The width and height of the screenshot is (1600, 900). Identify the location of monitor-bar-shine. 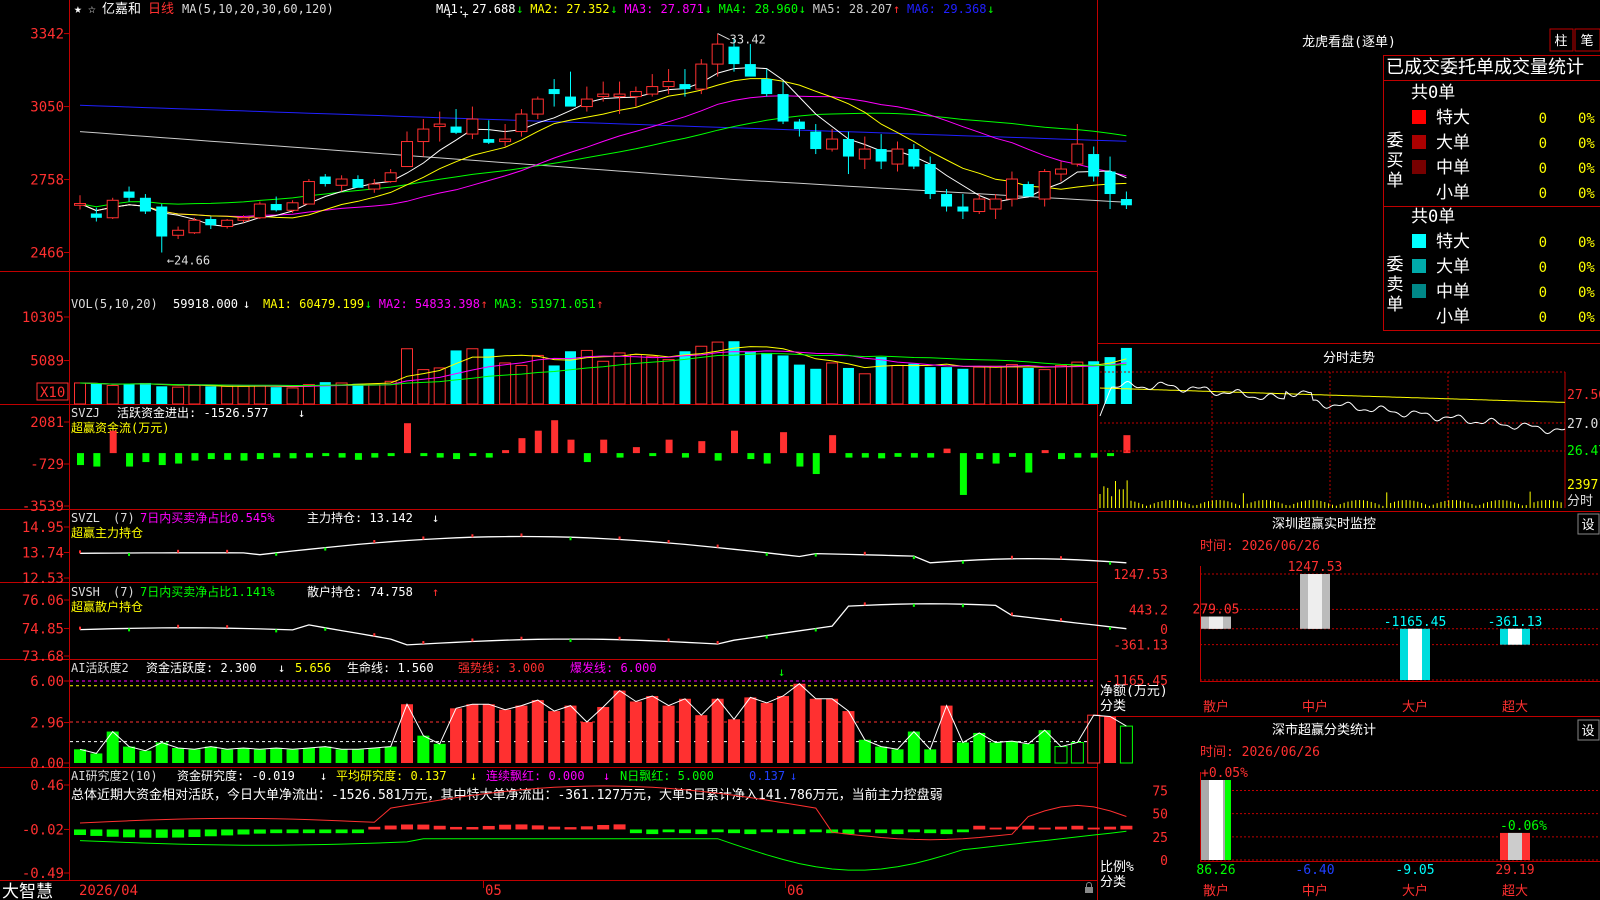
(1216, 622).